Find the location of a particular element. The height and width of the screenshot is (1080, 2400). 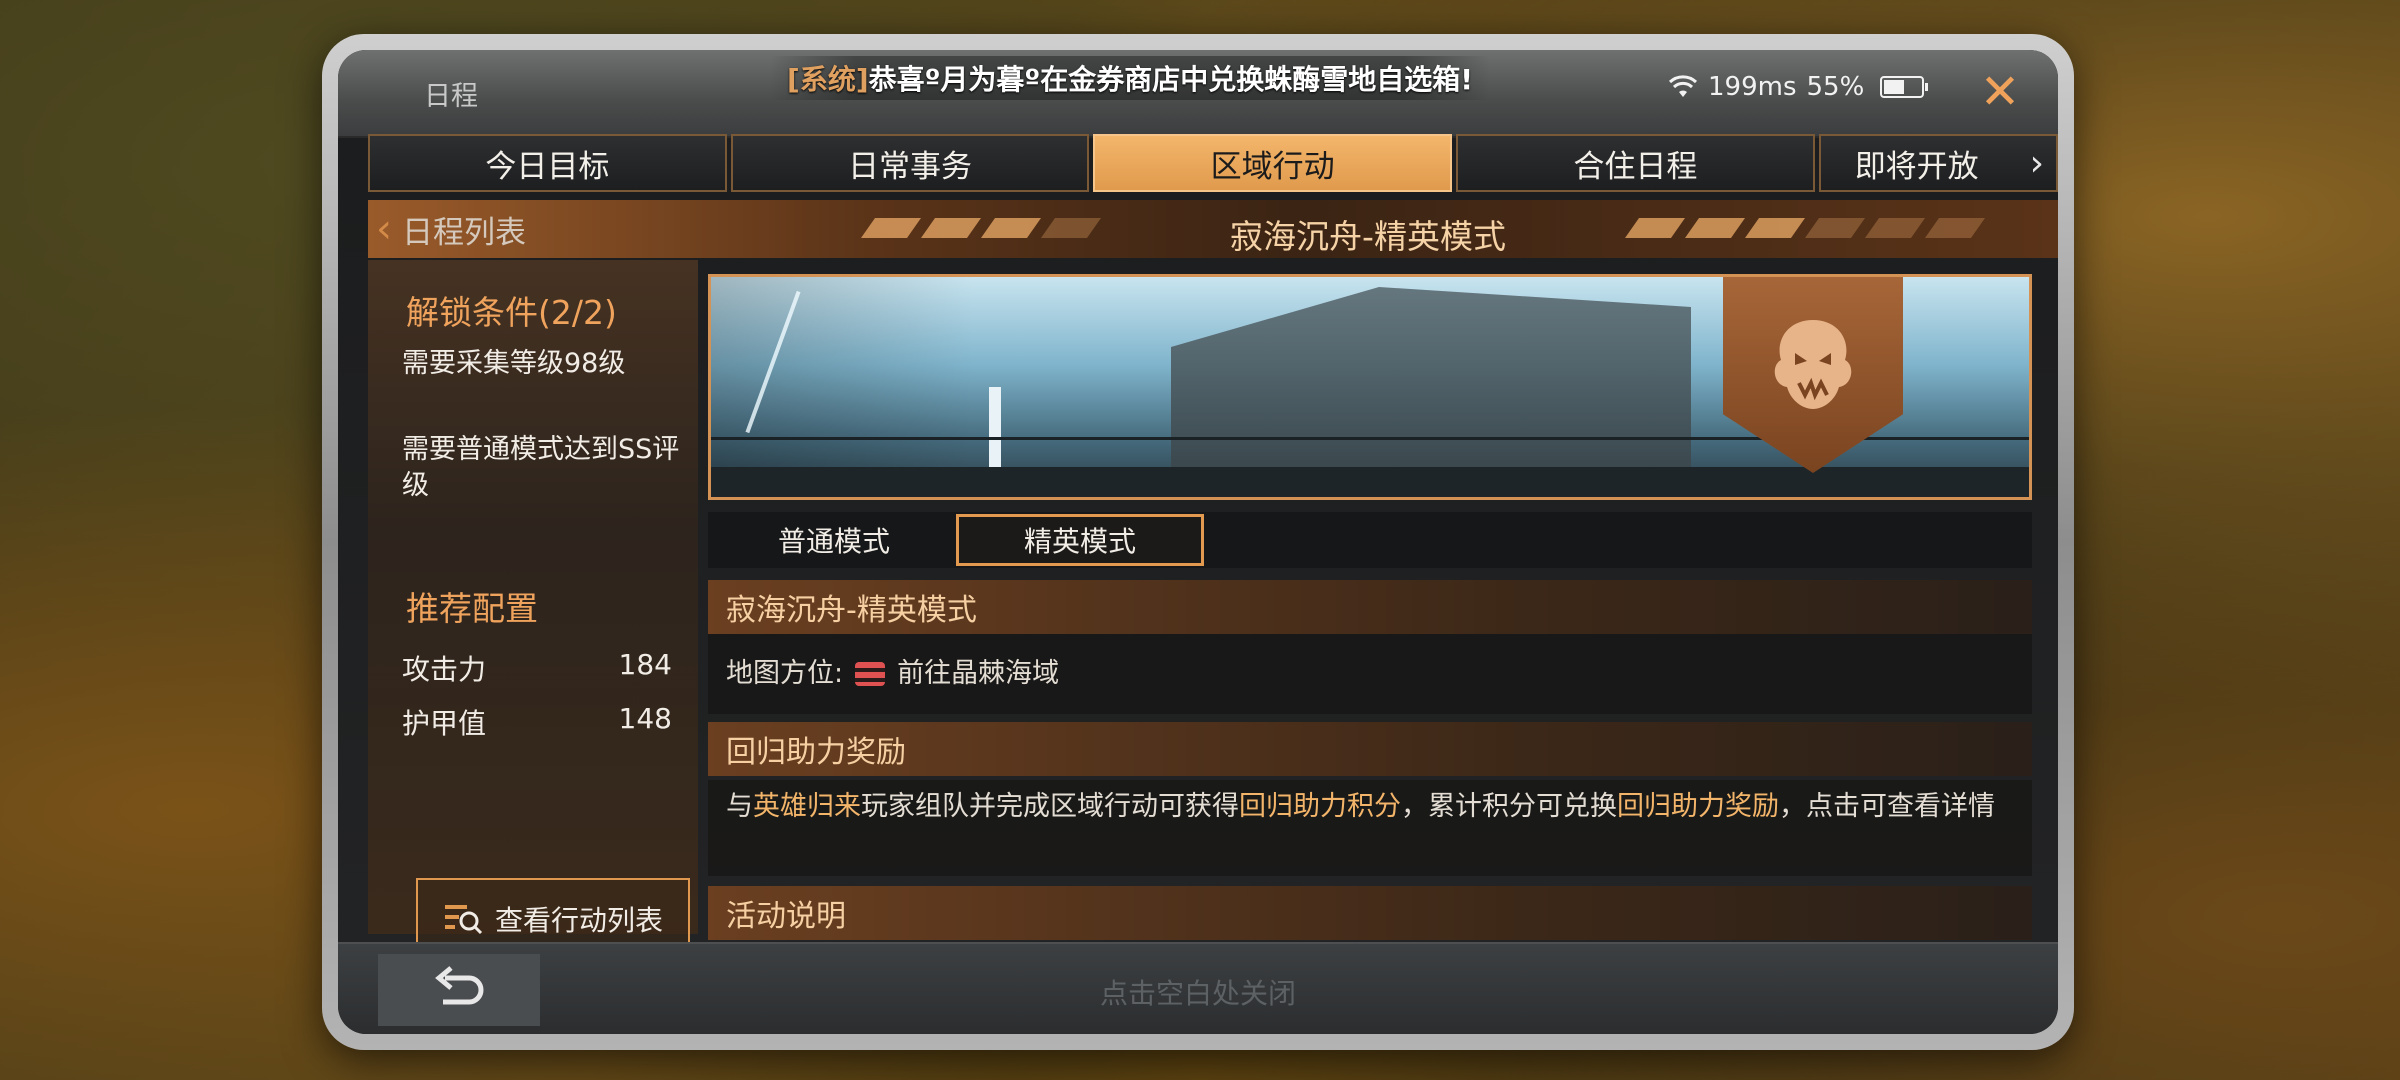

list-search-icon is located at coordinates (463, 920).